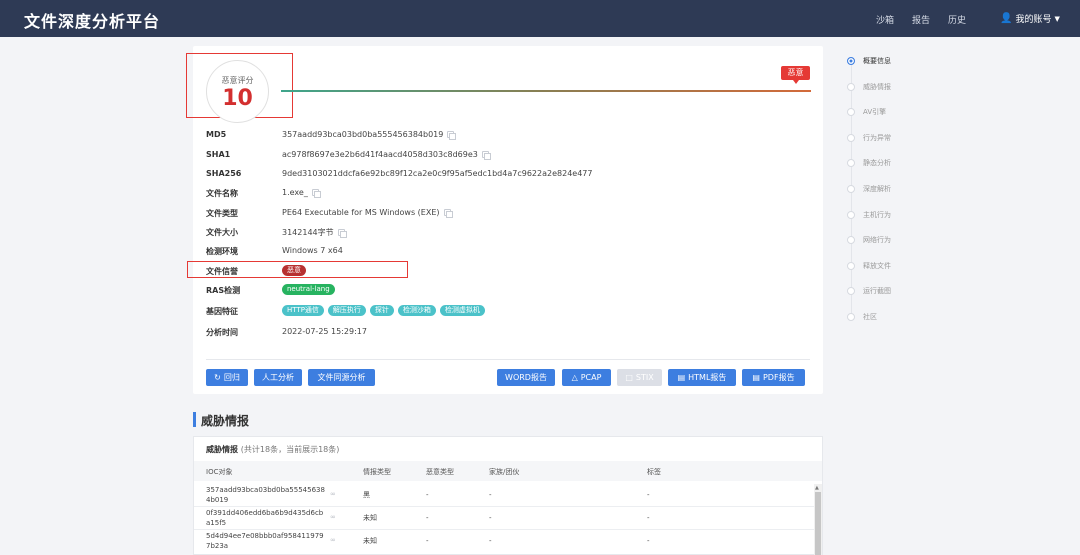 This screenshot has height=555, width=1080. I want to click on threat-intel-card-title: 威胁情报 (共计18条，当前展示18条), so click(272, 449).